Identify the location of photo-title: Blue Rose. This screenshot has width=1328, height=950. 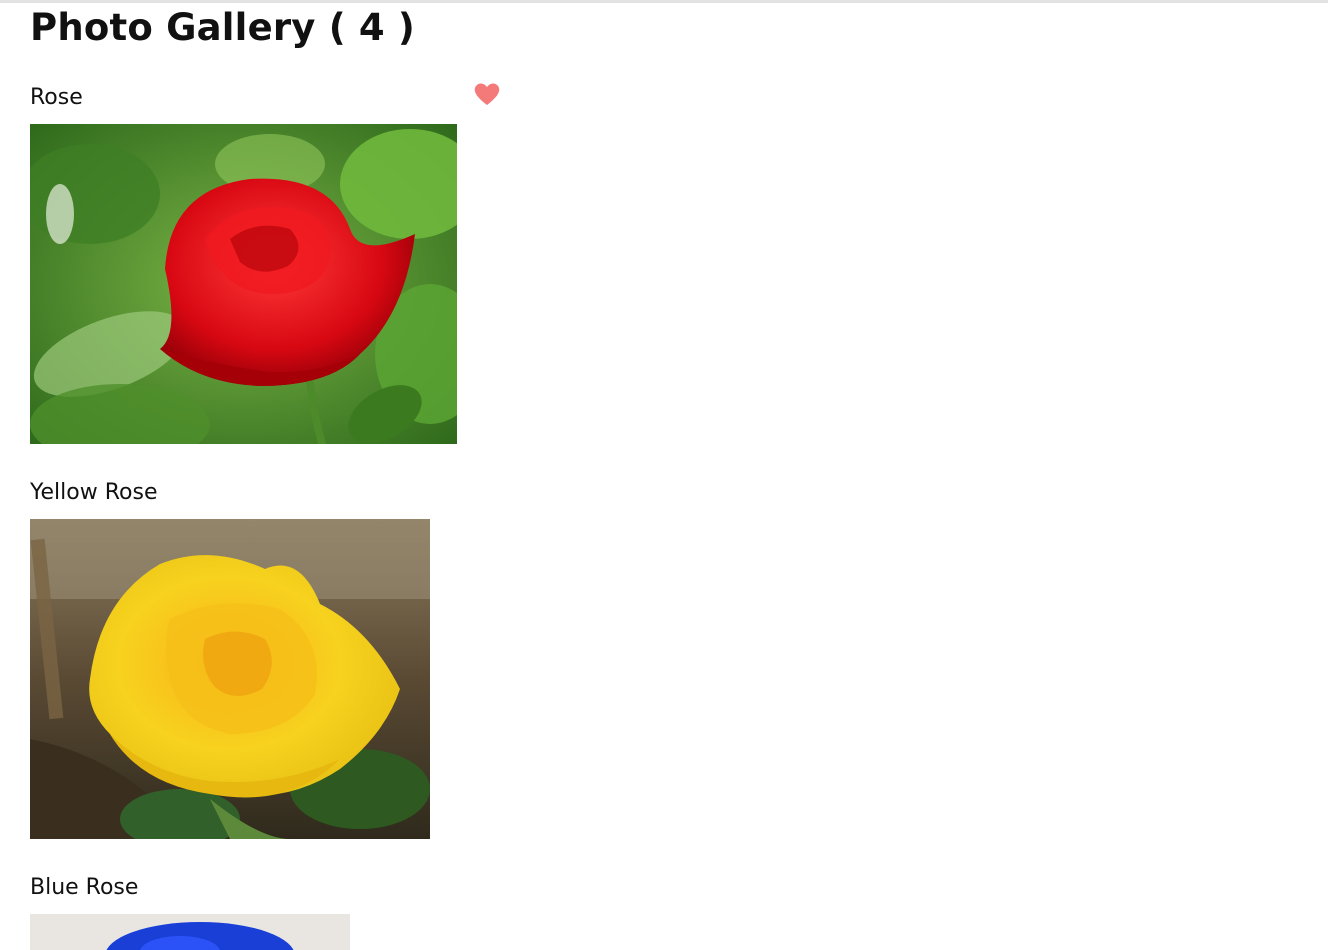
(84, 887).